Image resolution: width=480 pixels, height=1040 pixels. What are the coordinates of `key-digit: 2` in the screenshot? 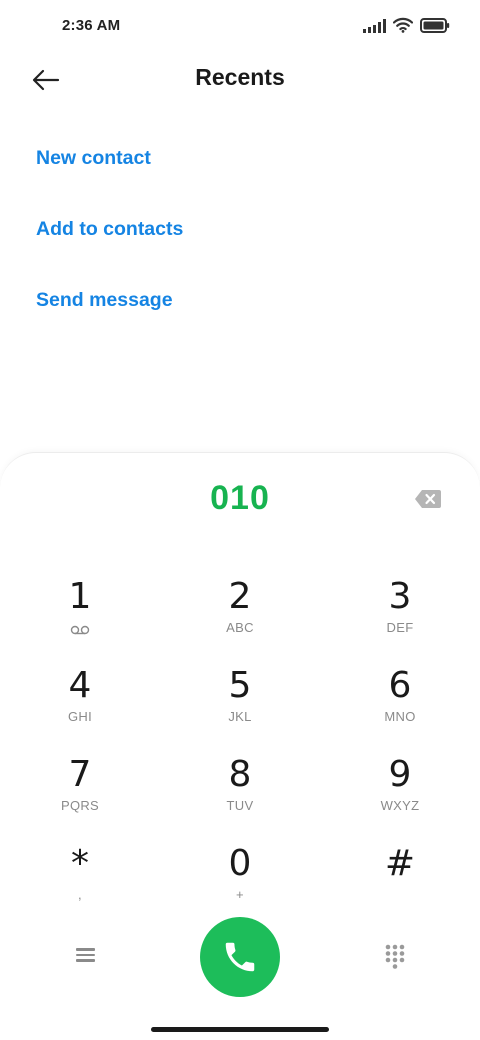 It's located at (240, 596).